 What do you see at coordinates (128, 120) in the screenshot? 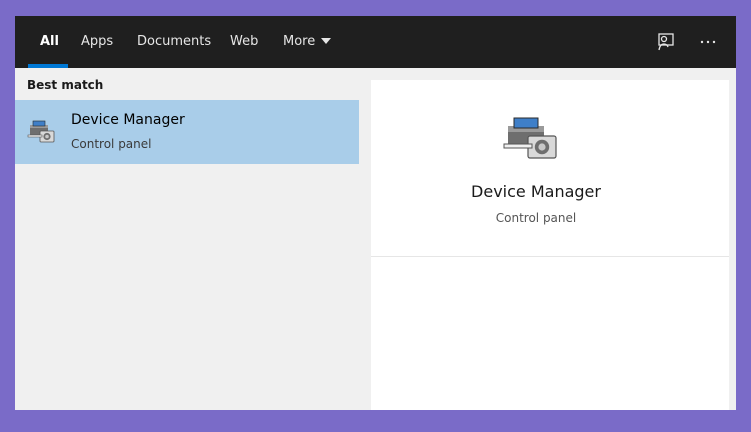
I see `result-title: Device Manager` at bounding box center [128, 120].